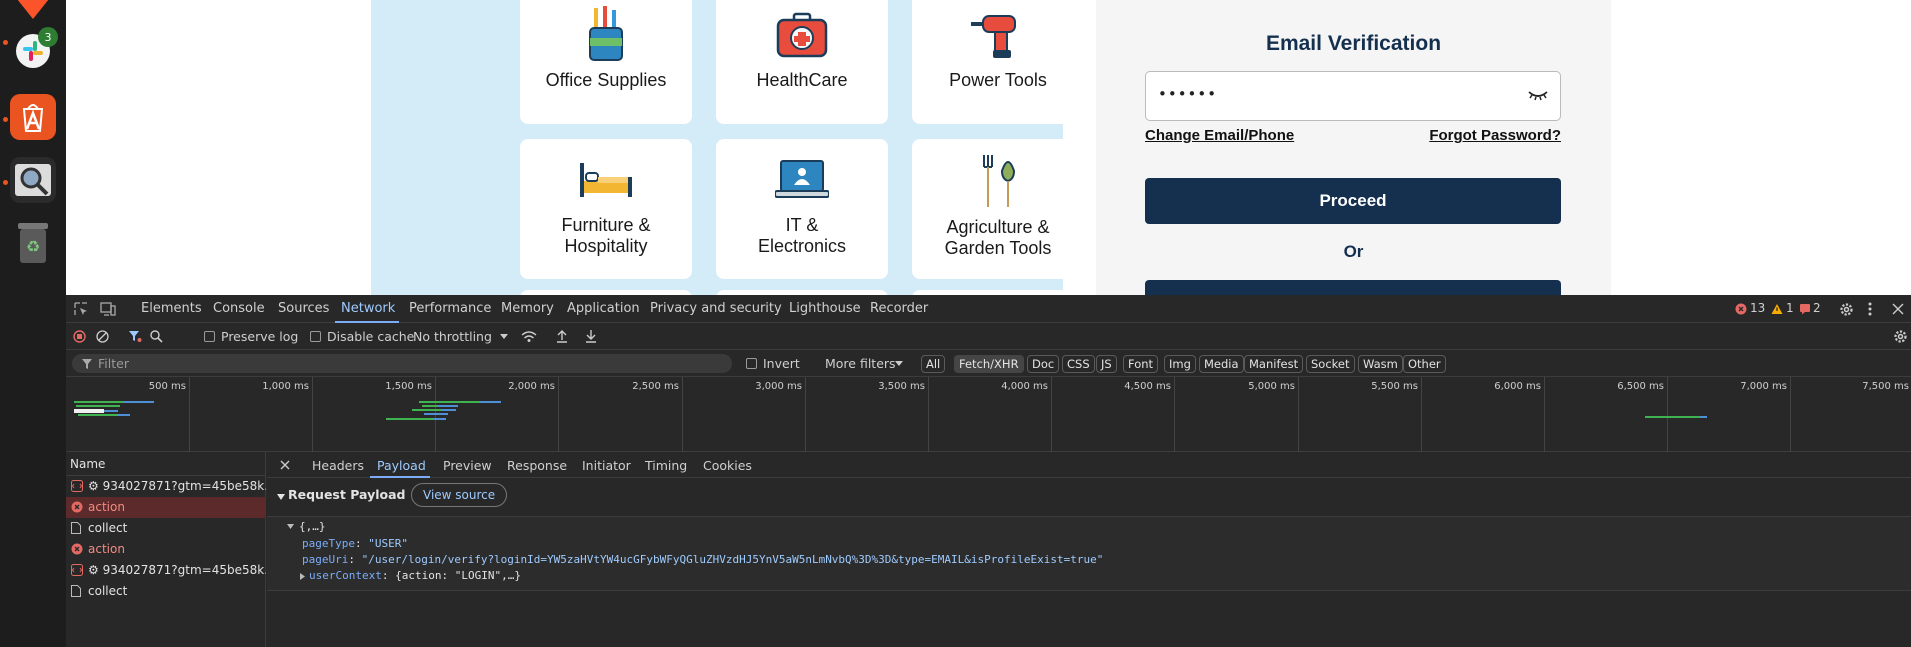 The image size is (1911, 647). What do you see at coordinates (401, 465) in the screenshot?
I see `detail-tab-payload: Payload` at bounding box center [401, 465].